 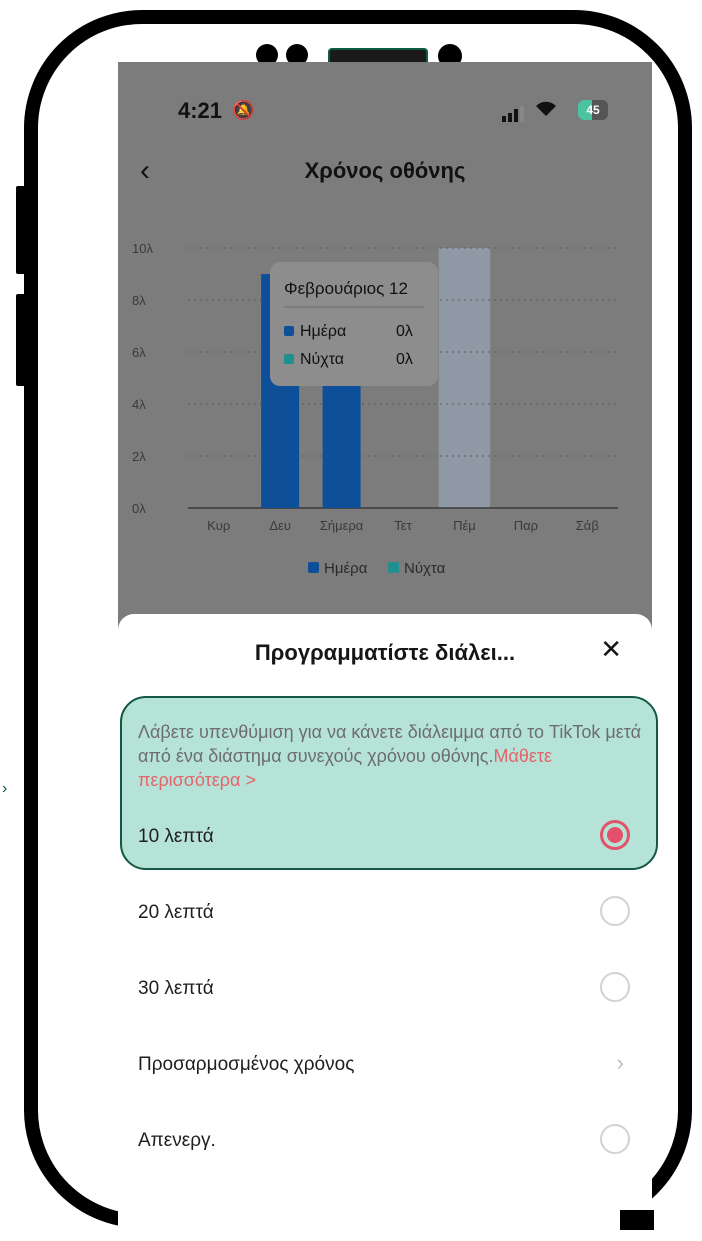 What do you see at coordinates (346, 568) in the screenshot?
I see `legend-label: Ημέρα` at bounding box center [346, 568].